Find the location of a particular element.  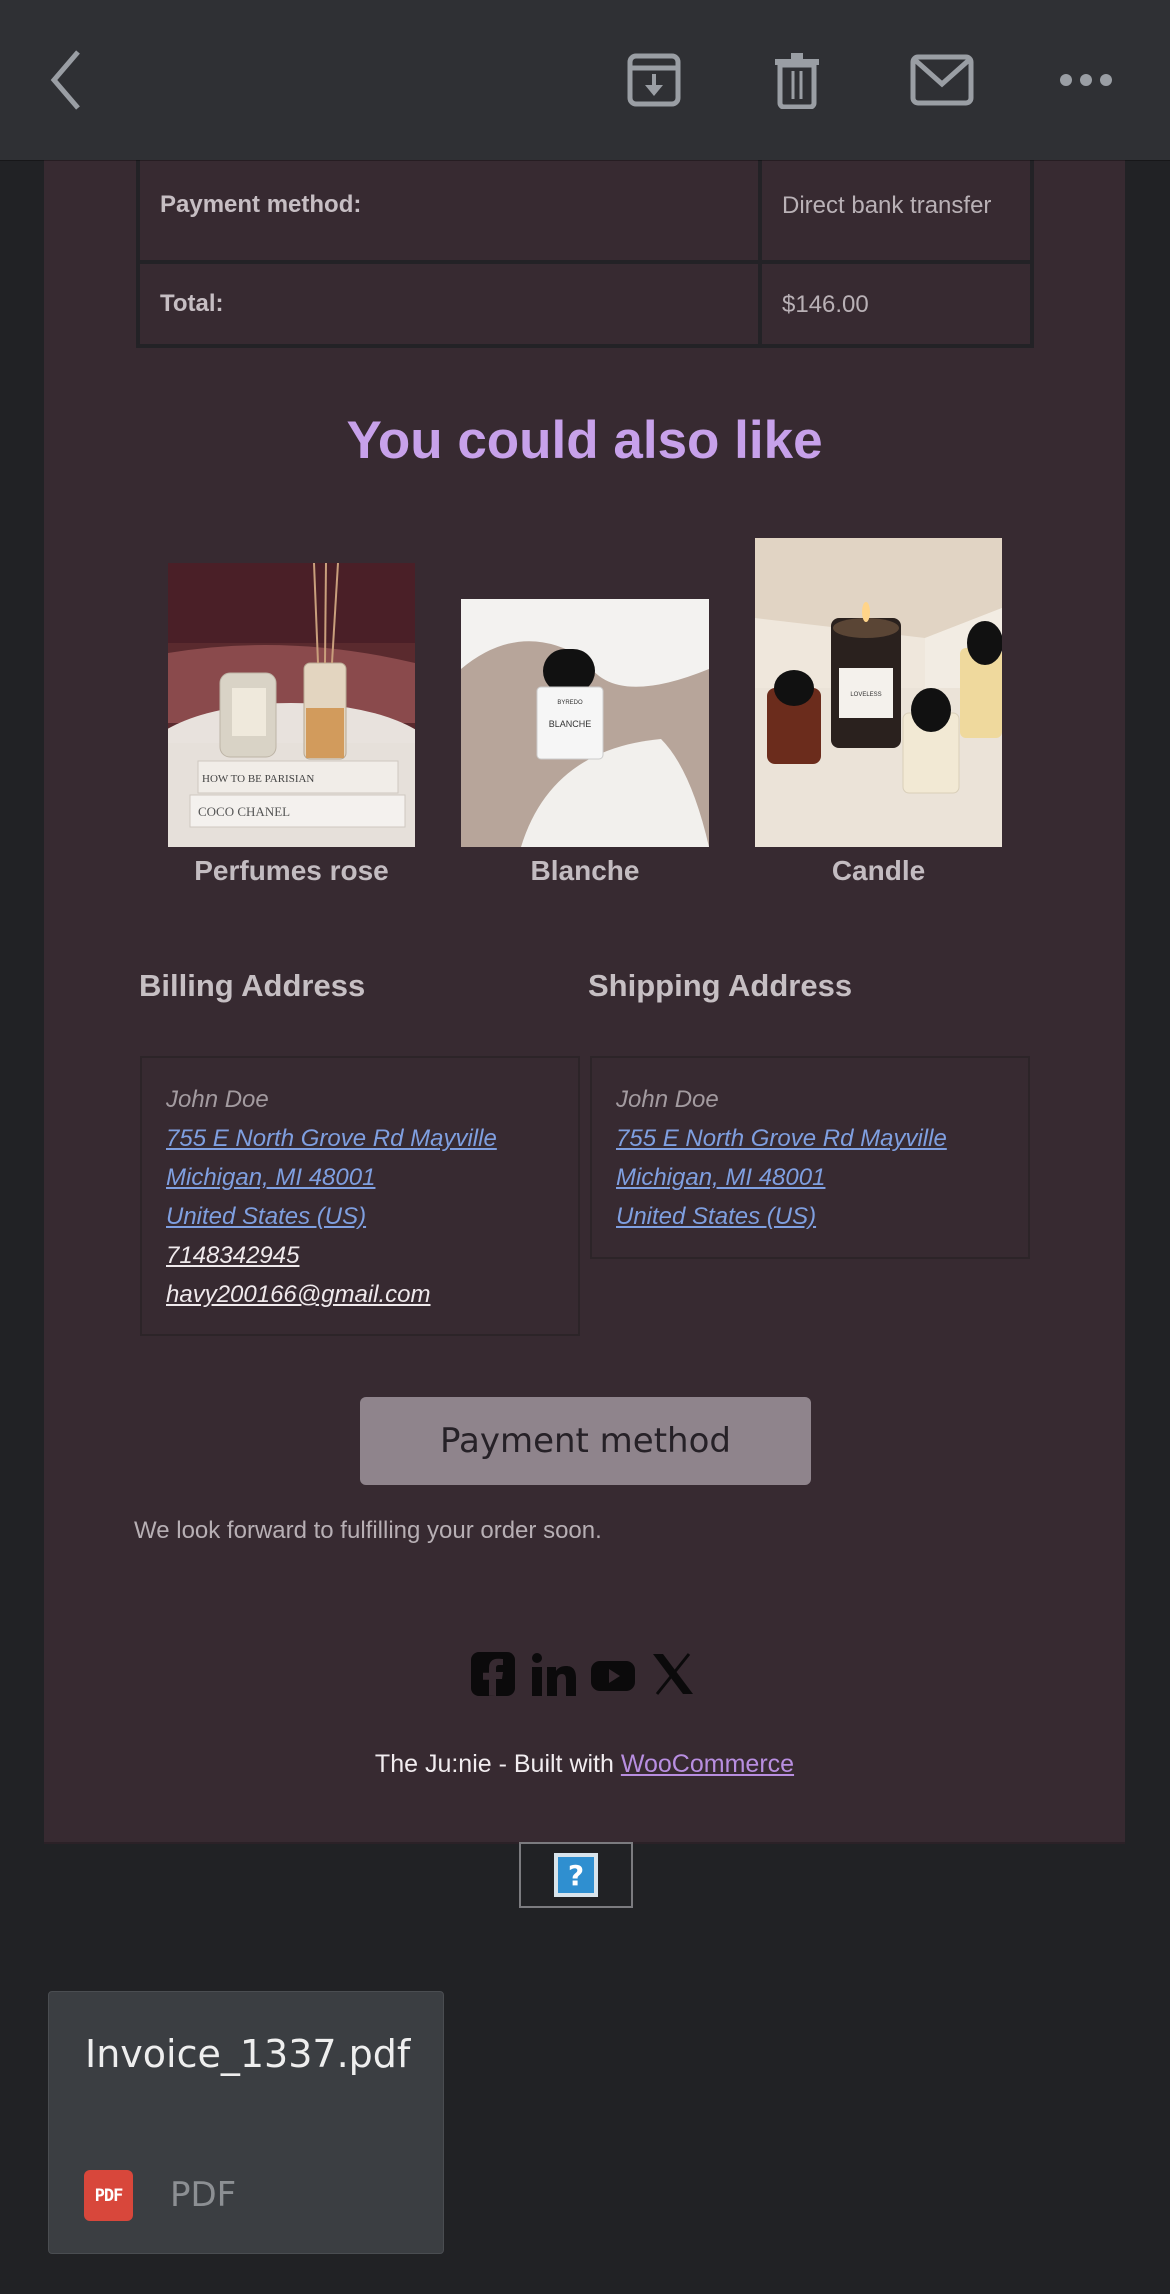

billing-email-link: havy200166@gmail.com is located at coordinates (360, 1294).